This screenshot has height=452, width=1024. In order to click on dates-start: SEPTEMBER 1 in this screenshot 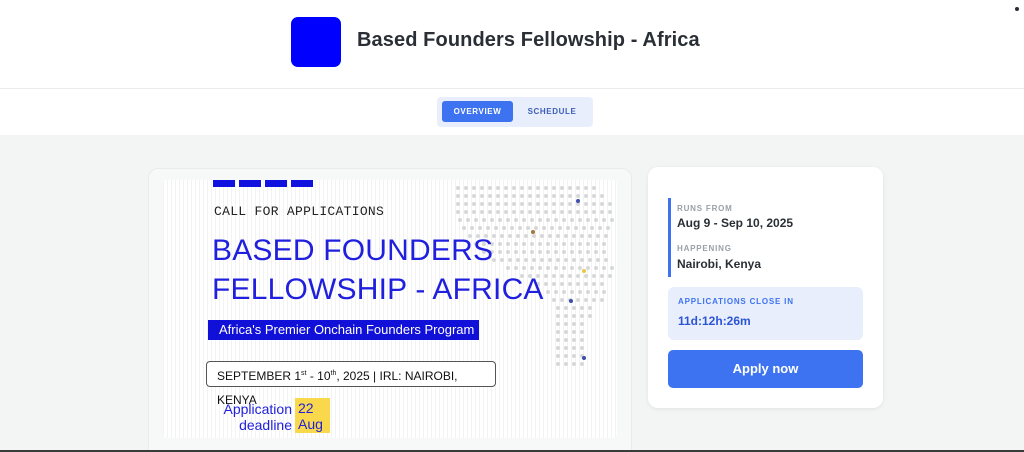, I will do `click(259, 376)`.